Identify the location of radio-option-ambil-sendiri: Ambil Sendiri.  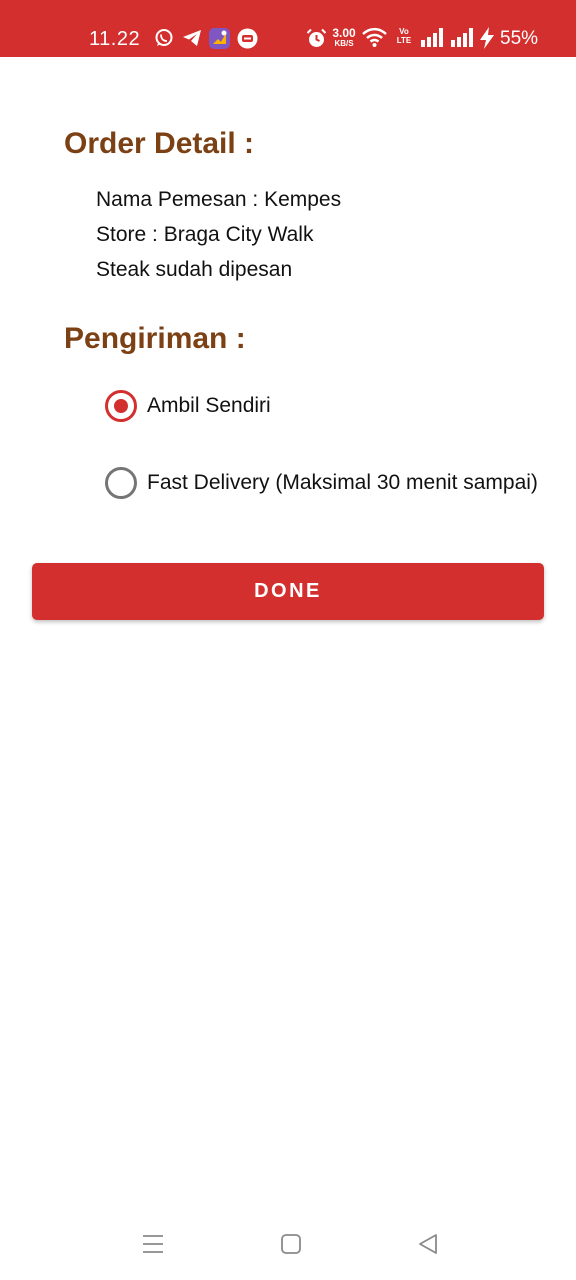
(188, 406).